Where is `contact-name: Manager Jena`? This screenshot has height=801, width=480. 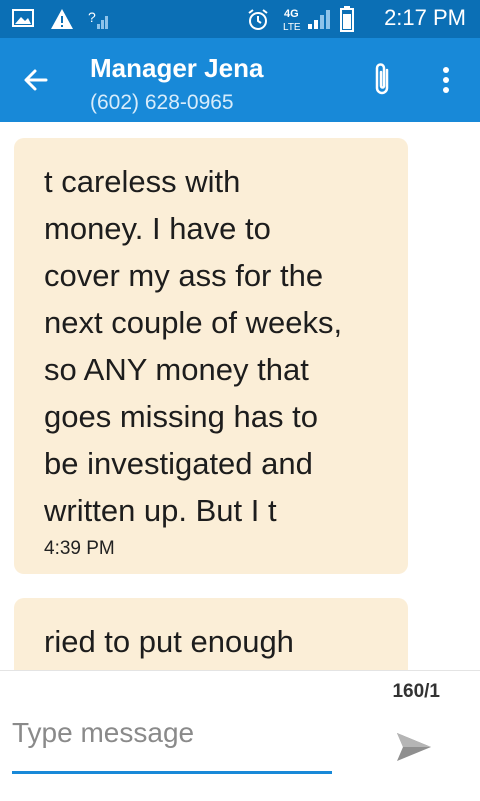
contact-name: Manager Jena is located at coordinates (177, 68).